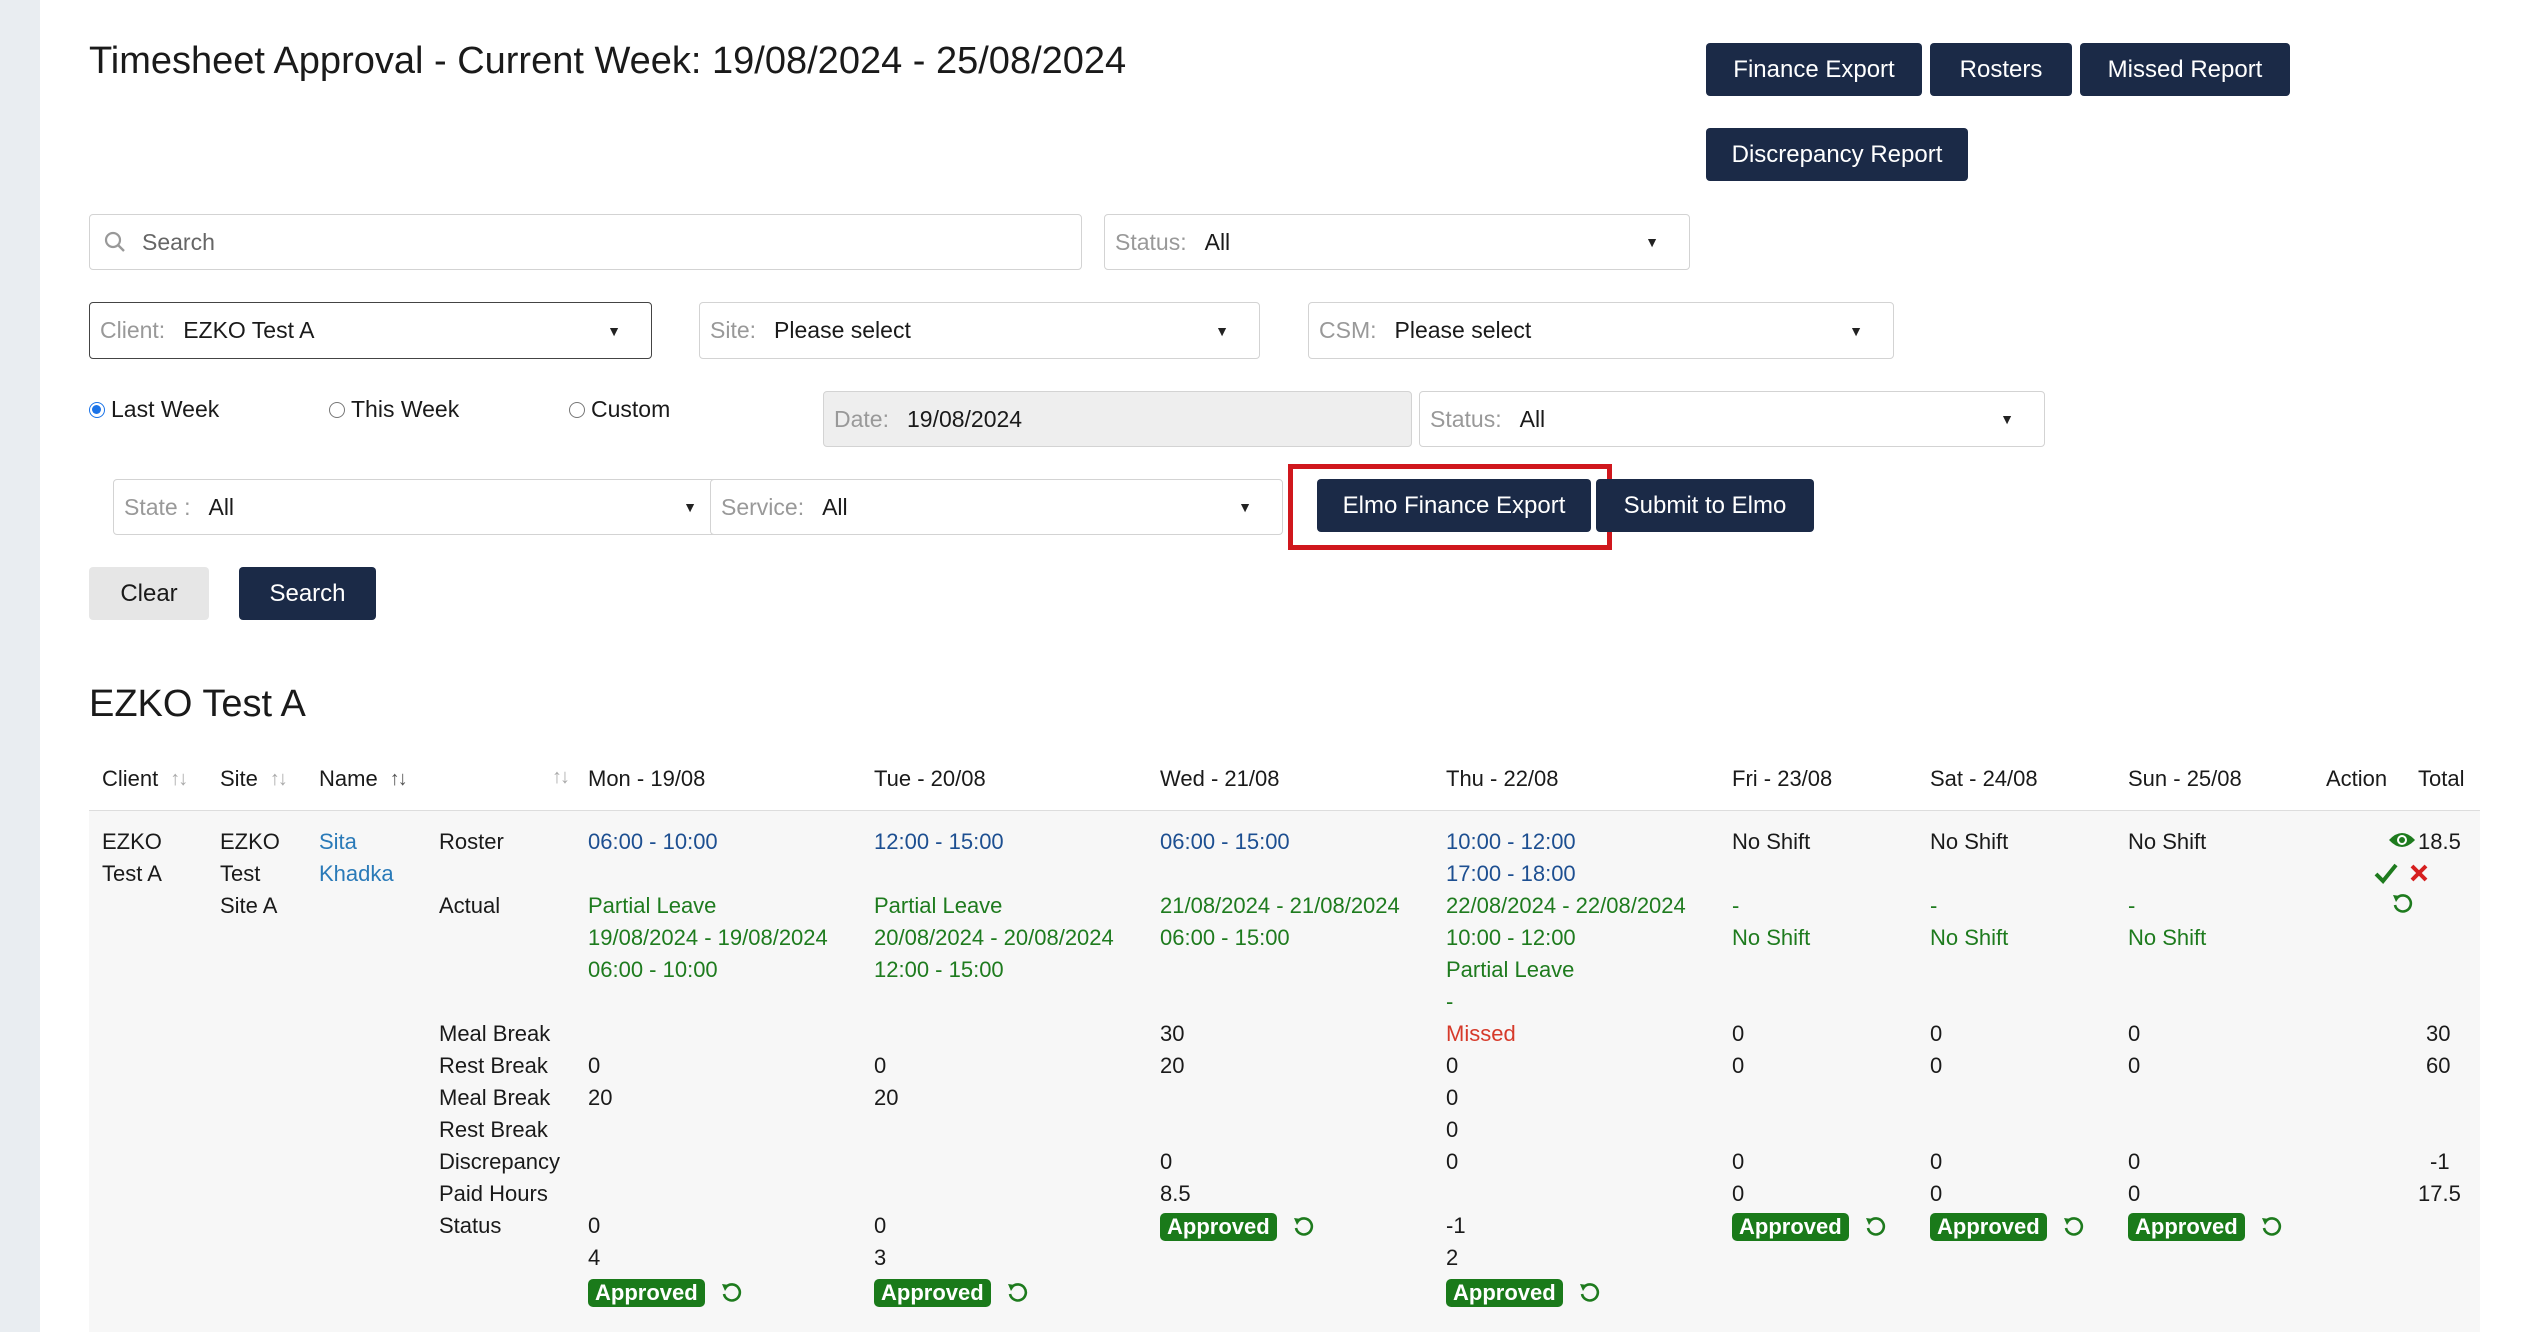  What do you see at coordinates (254, 779) in the screenshot?
I see `header-site: Site ↑↓` at bounding box center [254, 779].